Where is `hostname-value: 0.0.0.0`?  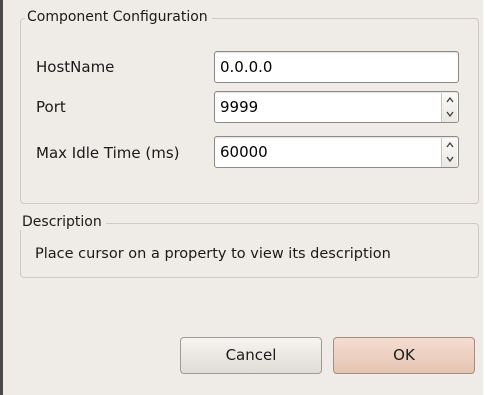
hostname-value: 0.0.0.0 is located at coordinates (246, 67).